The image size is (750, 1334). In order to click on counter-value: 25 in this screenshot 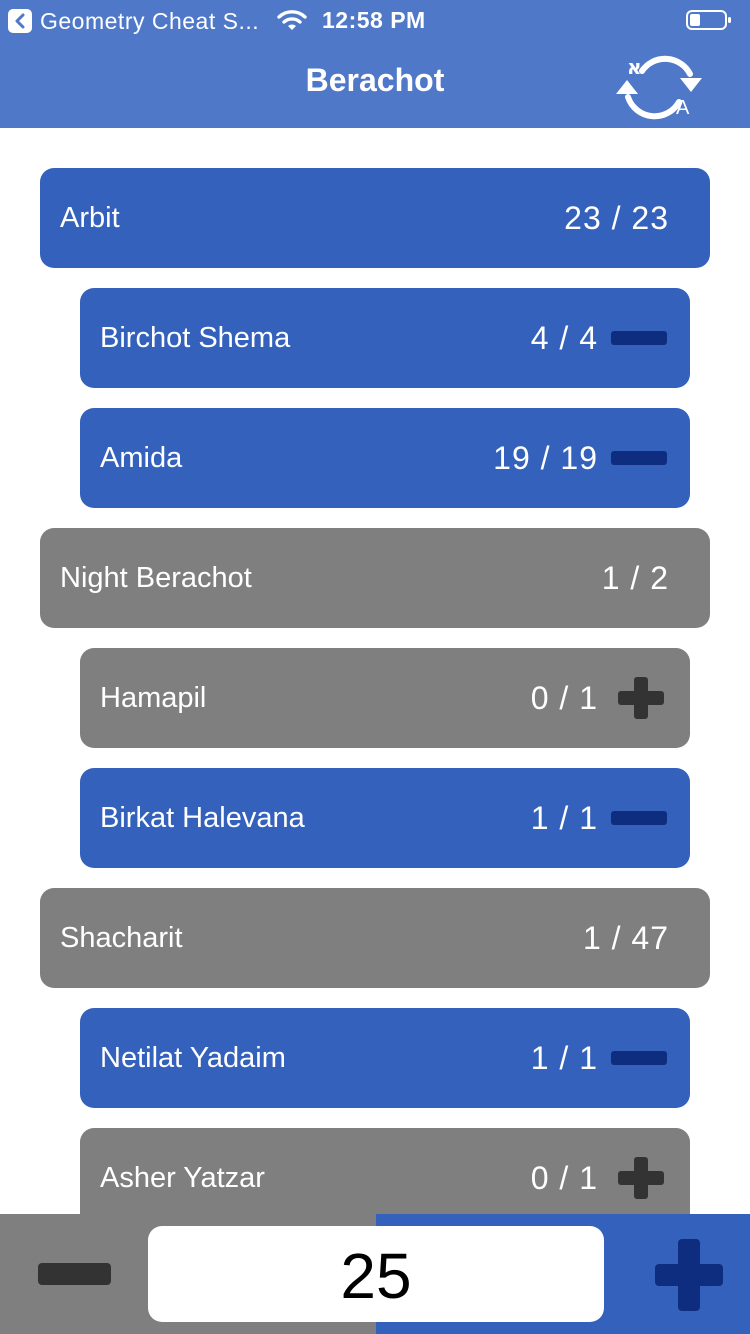, I will do `click(376, 1274)`.